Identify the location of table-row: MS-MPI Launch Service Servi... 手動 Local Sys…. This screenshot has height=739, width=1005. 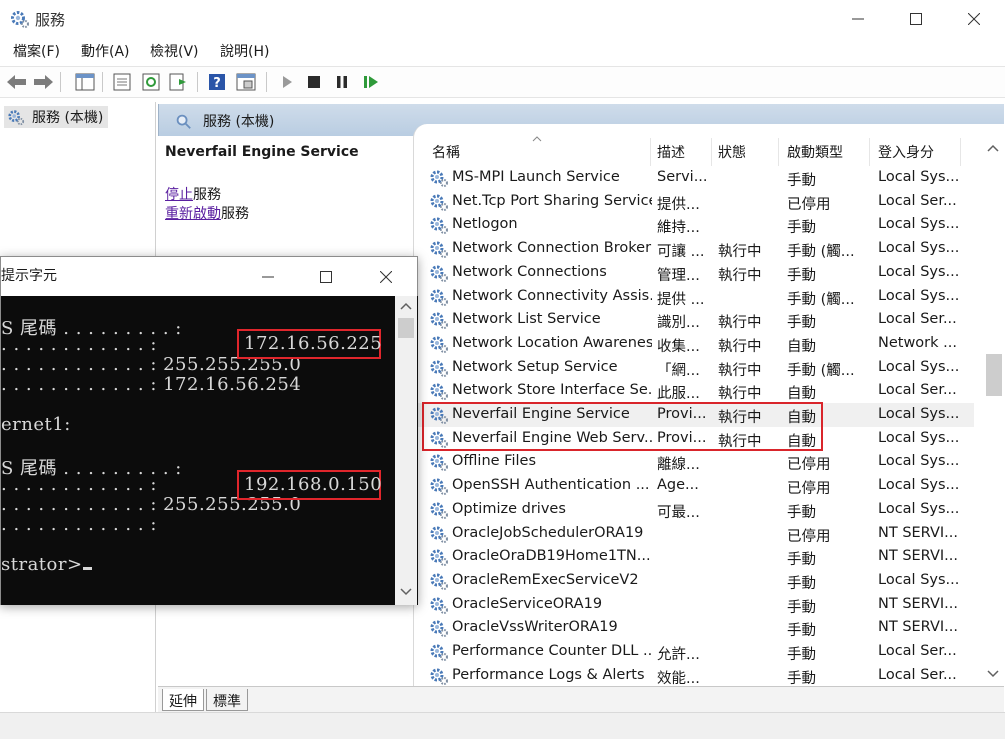
(694, 178).